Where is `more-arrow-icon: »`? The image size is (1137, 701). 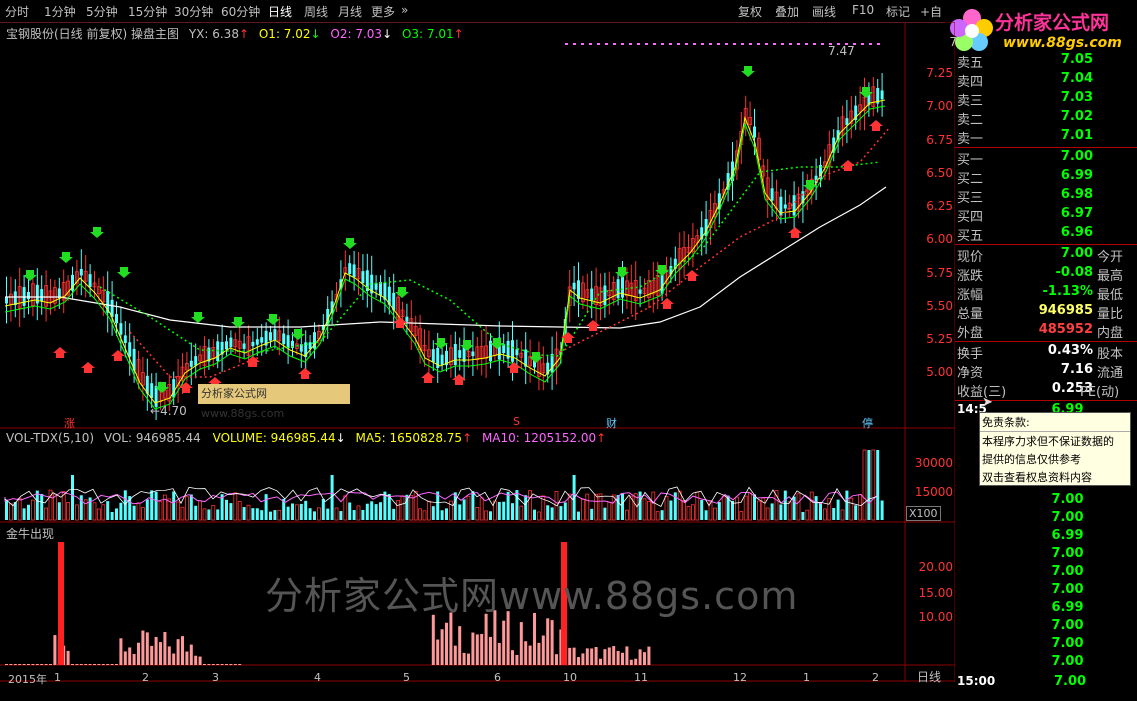
more-arrow-icon: » is located at coordinates (404, 10).